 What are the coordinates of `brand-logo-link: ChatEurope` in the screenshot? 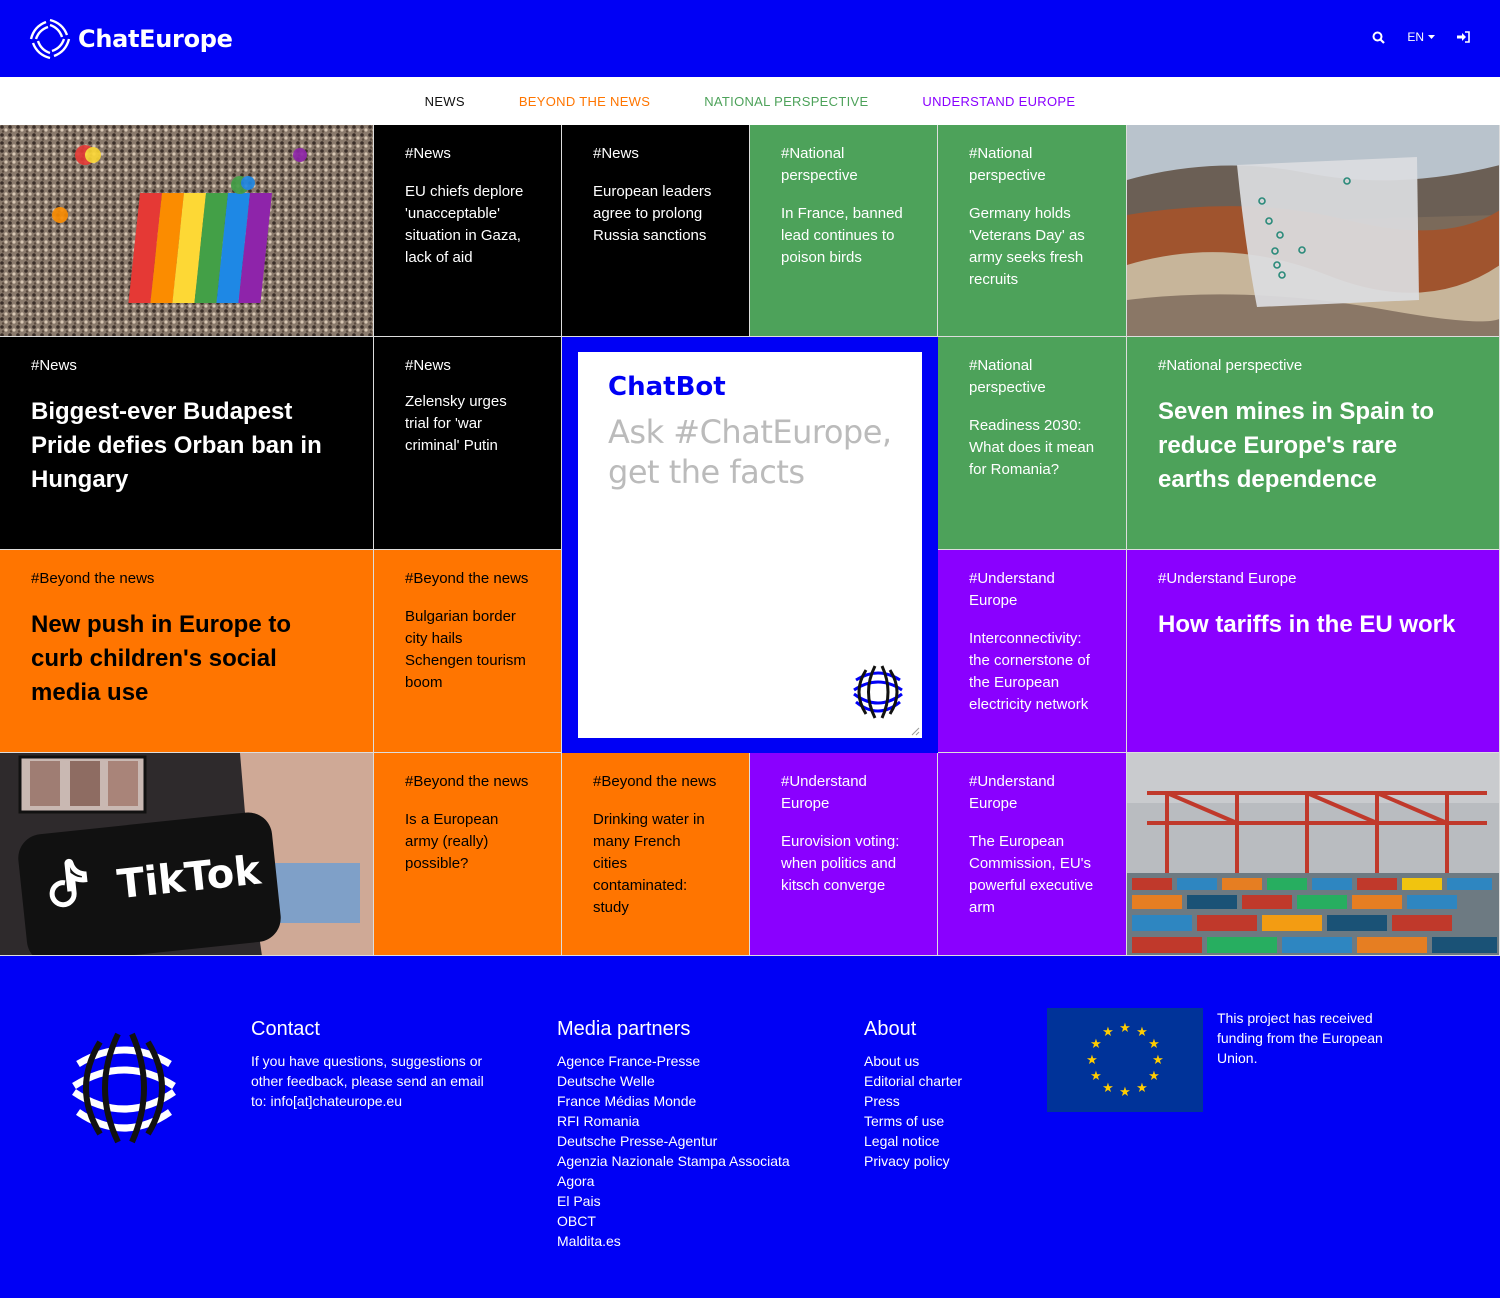 It's located at (130, 39).